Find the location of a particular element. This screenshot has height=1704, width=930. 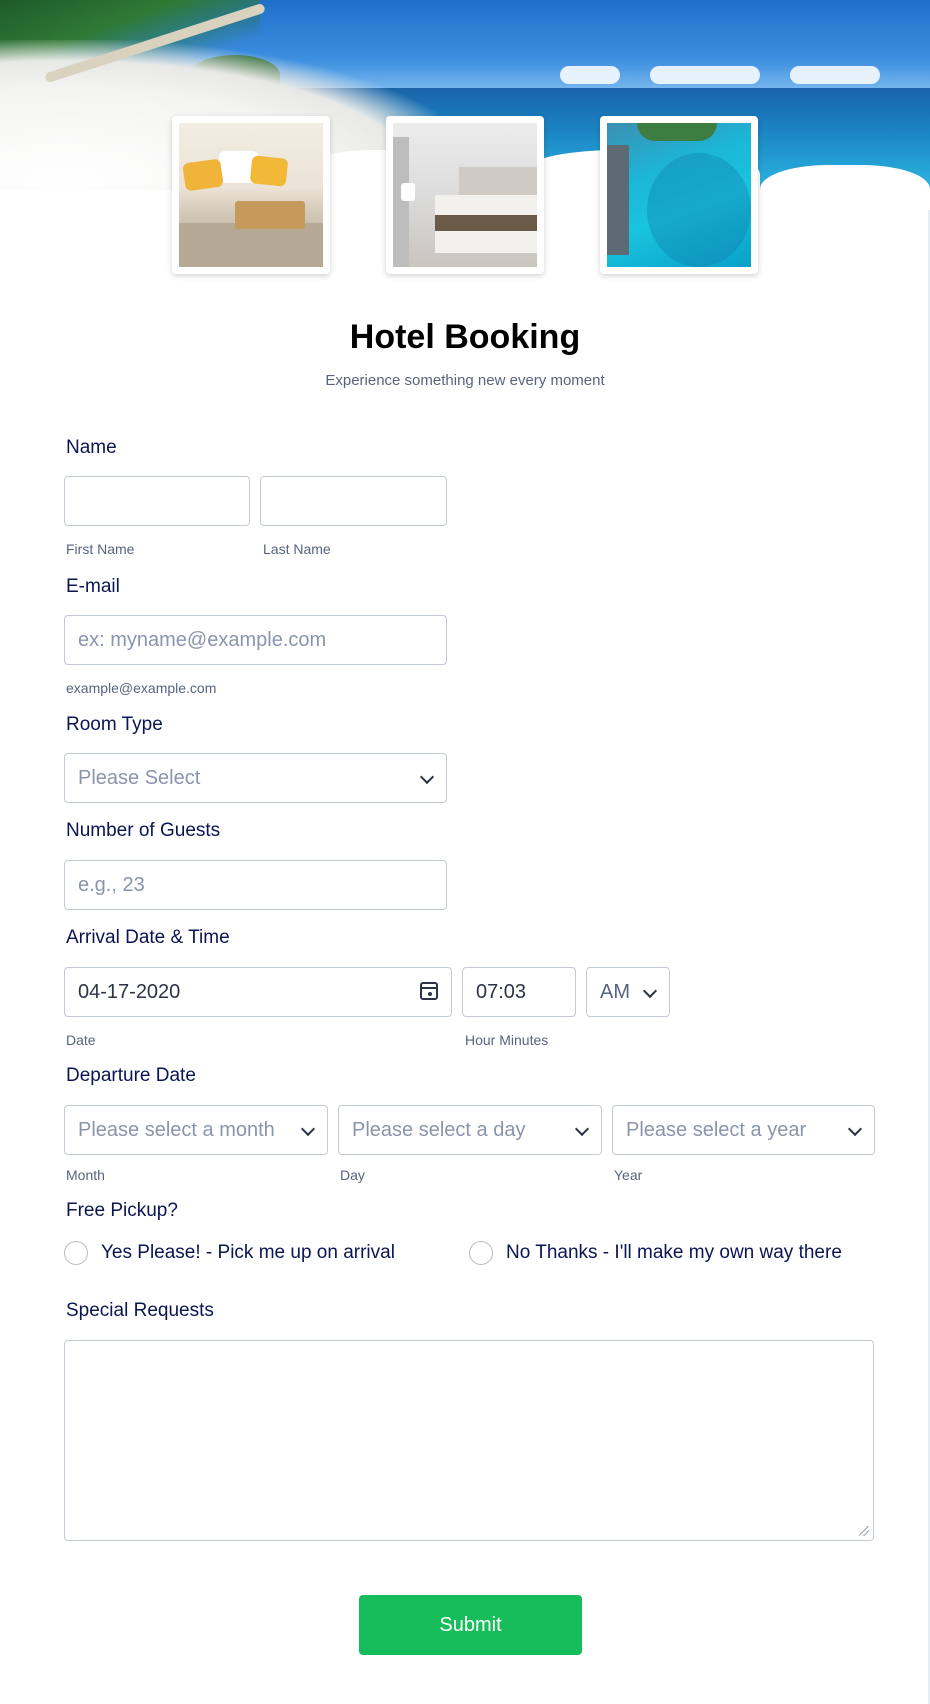

window-shape is located at coordinates (401, 202).